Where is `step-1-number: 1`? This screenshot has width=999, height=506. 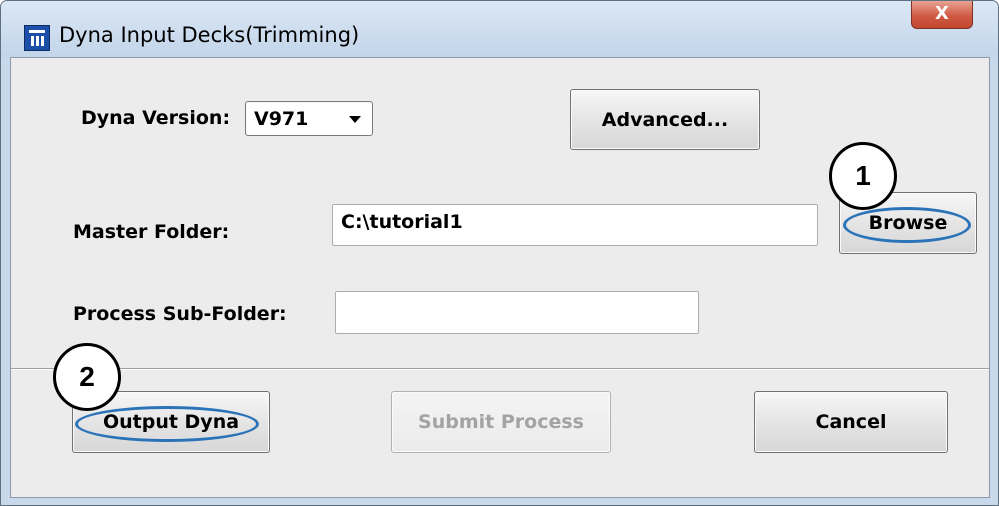
step-1-number: 1 is located at coordinates (863, 175).